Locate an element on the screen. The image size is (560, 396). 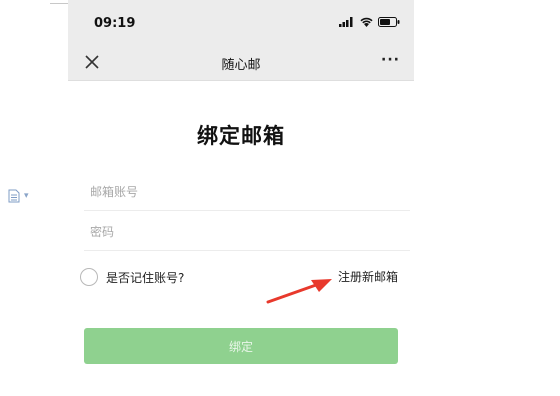
more-options-icon: ··· is located at coordinates (390, 60).